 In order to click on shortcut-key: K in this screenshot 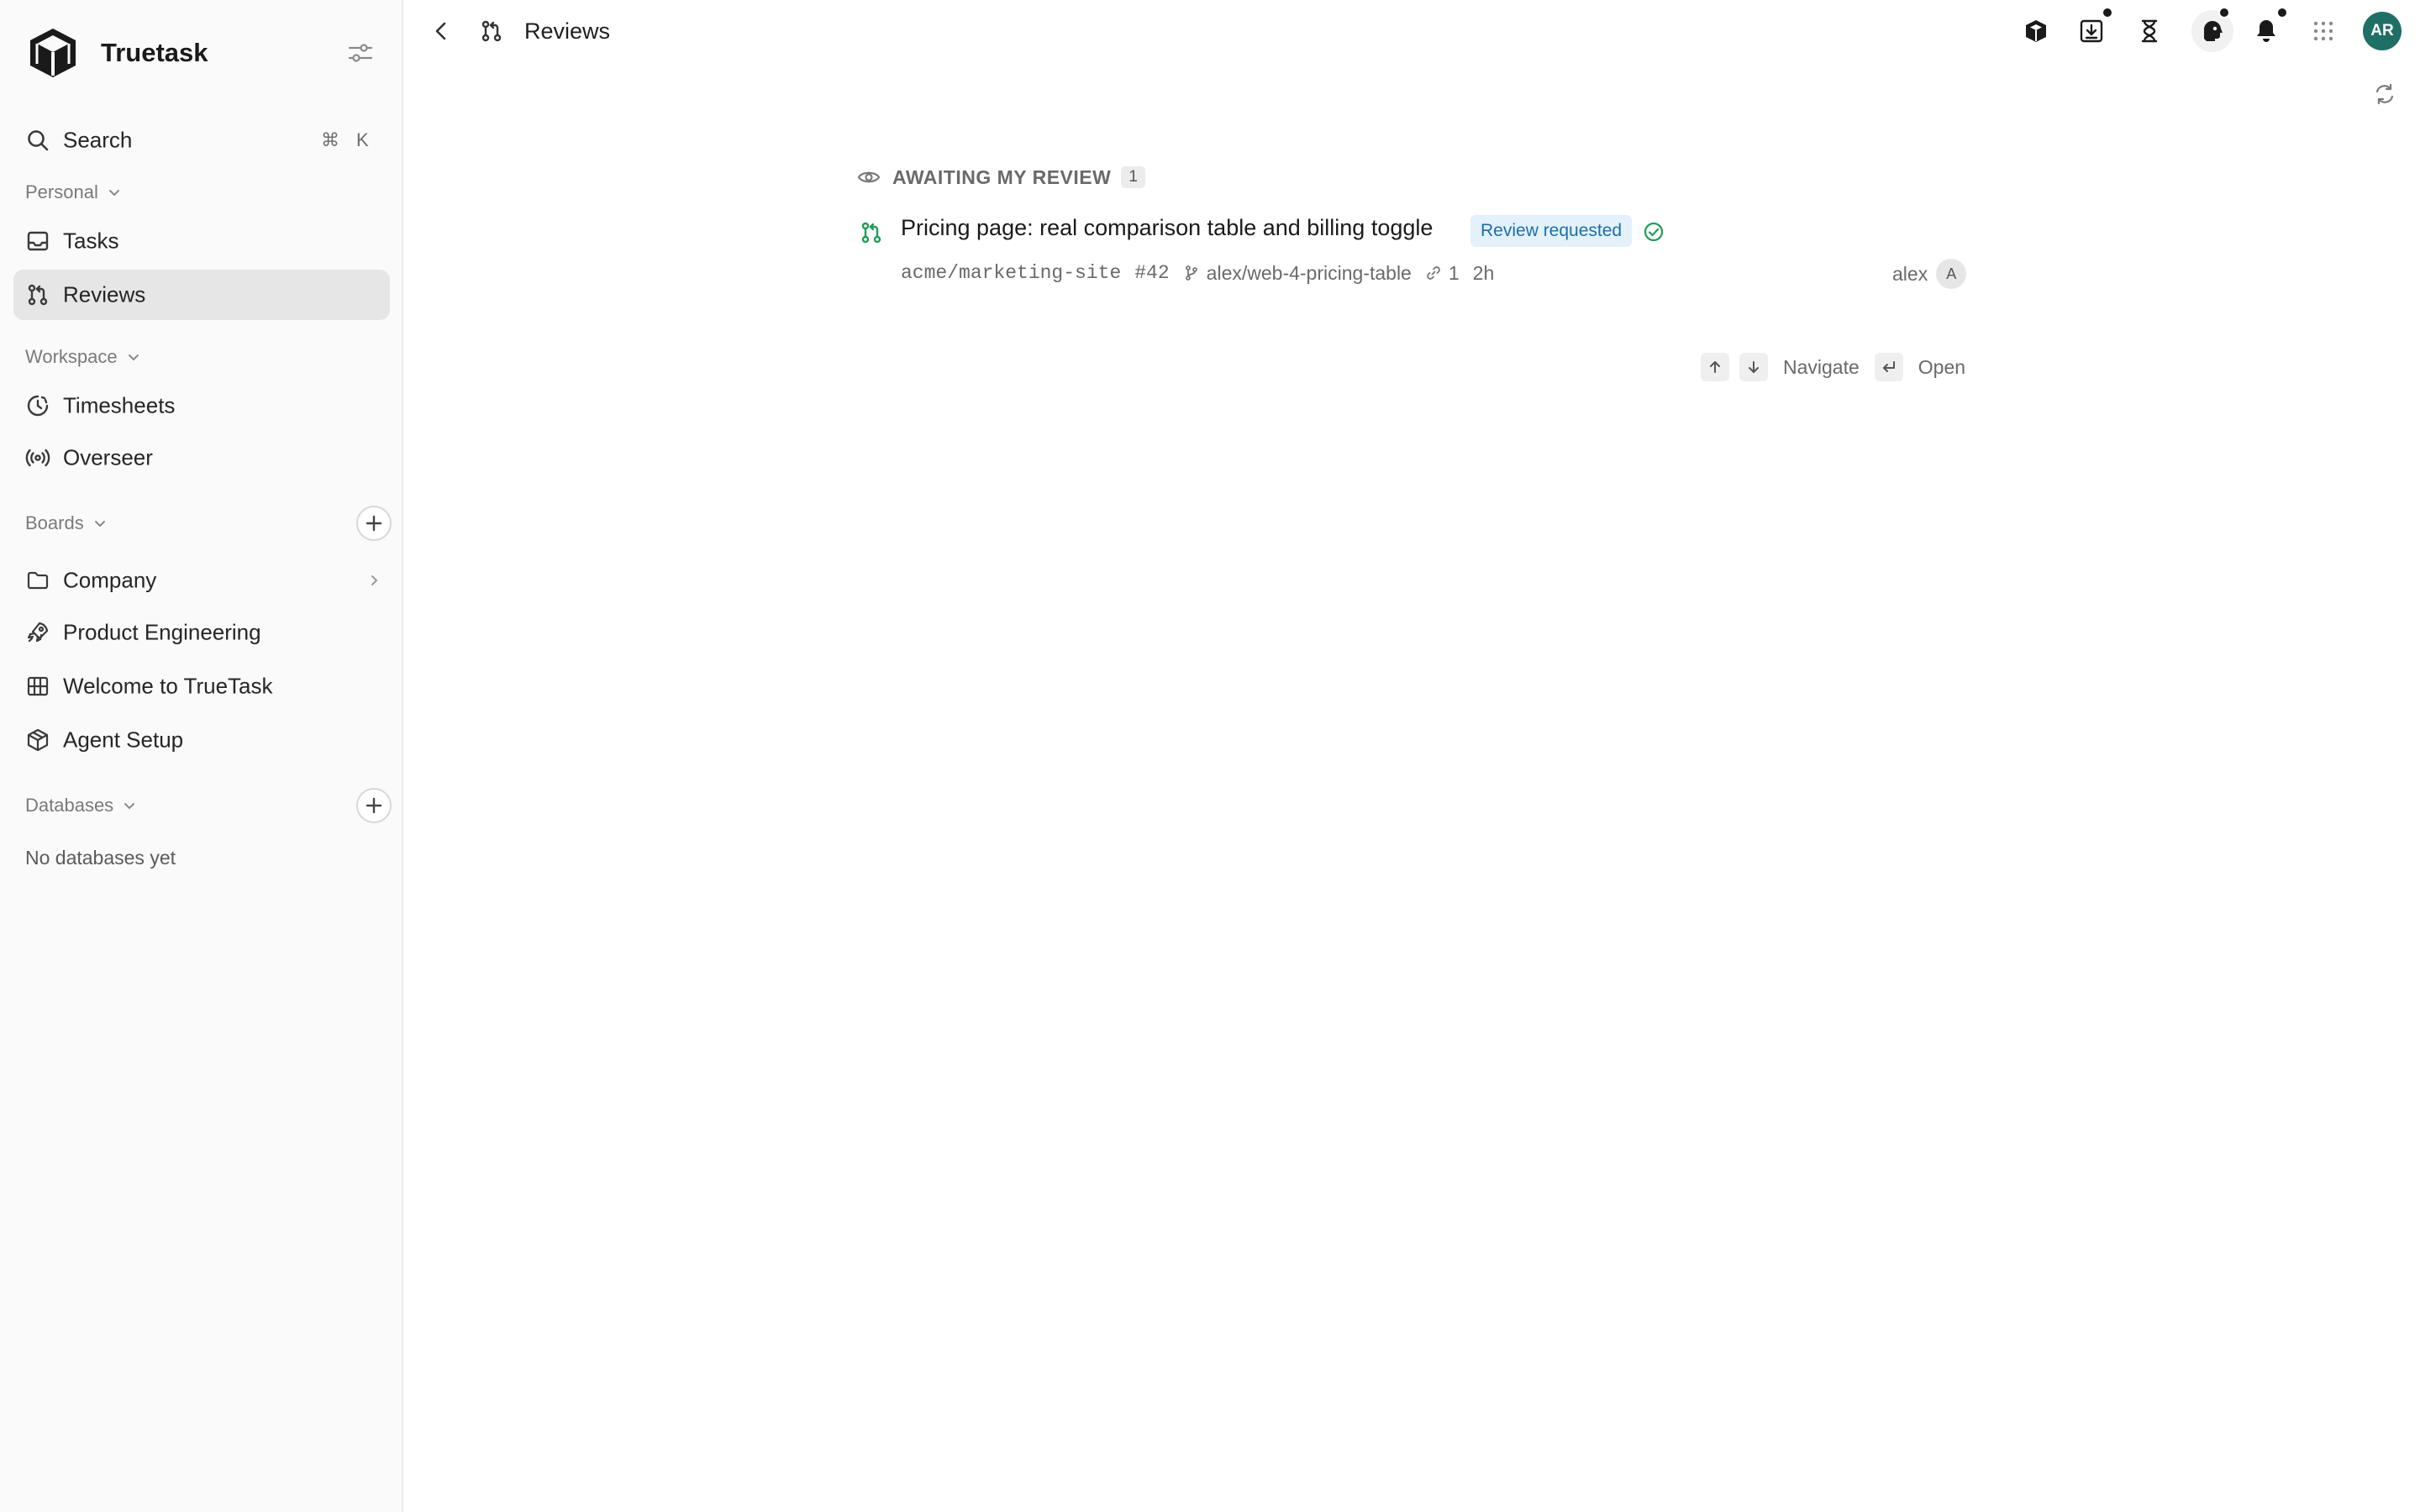, I will do `click(362, 139)`.